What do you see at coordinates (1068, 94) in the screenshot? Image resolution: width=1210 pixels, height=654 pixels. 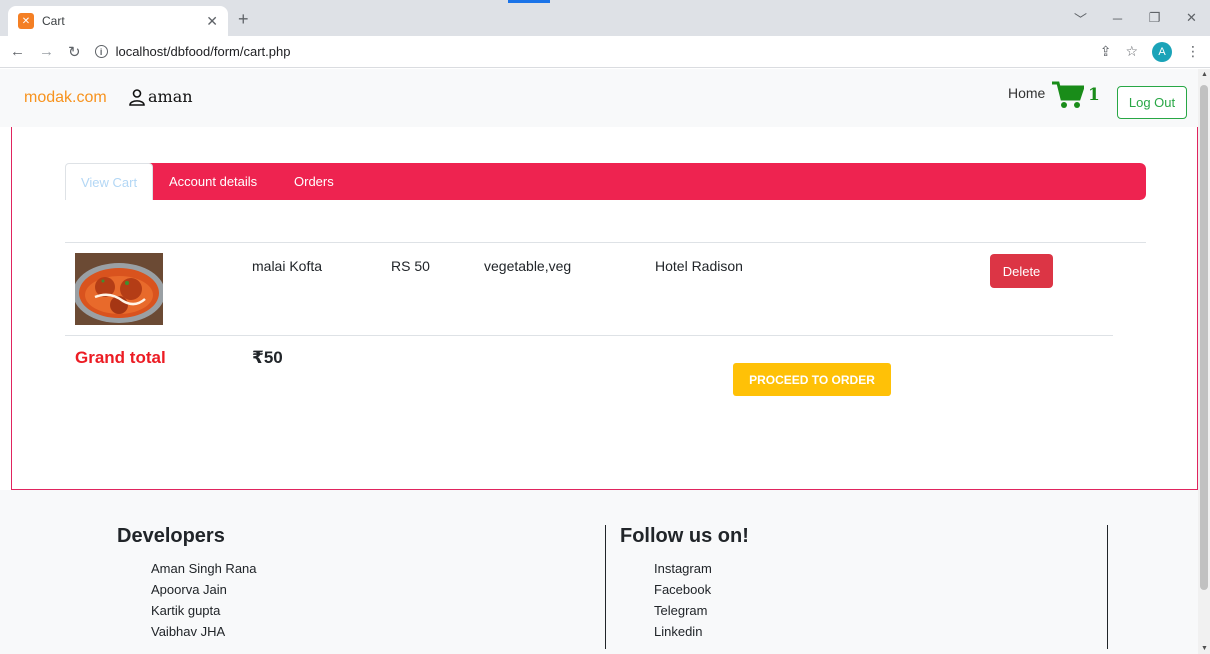 I see `shopping-cart-icon` at bounding box center [1068, 94].